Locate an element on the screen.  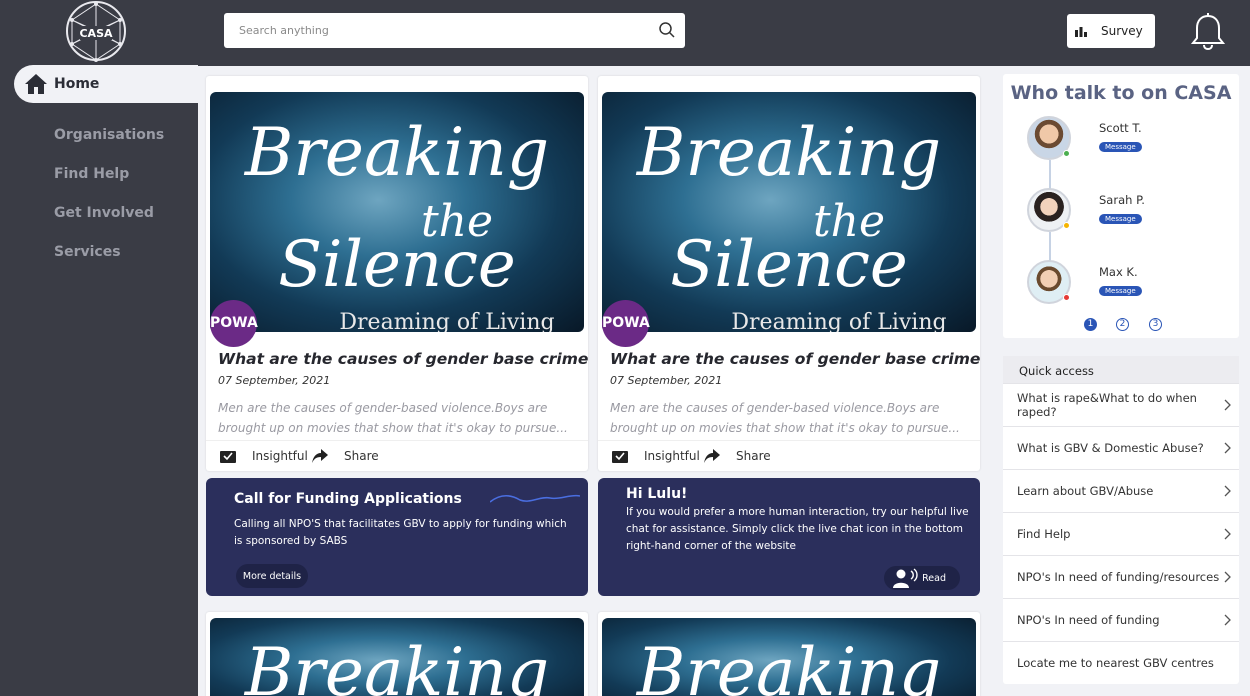
read-label: Read is located at coordinates (934, 578).